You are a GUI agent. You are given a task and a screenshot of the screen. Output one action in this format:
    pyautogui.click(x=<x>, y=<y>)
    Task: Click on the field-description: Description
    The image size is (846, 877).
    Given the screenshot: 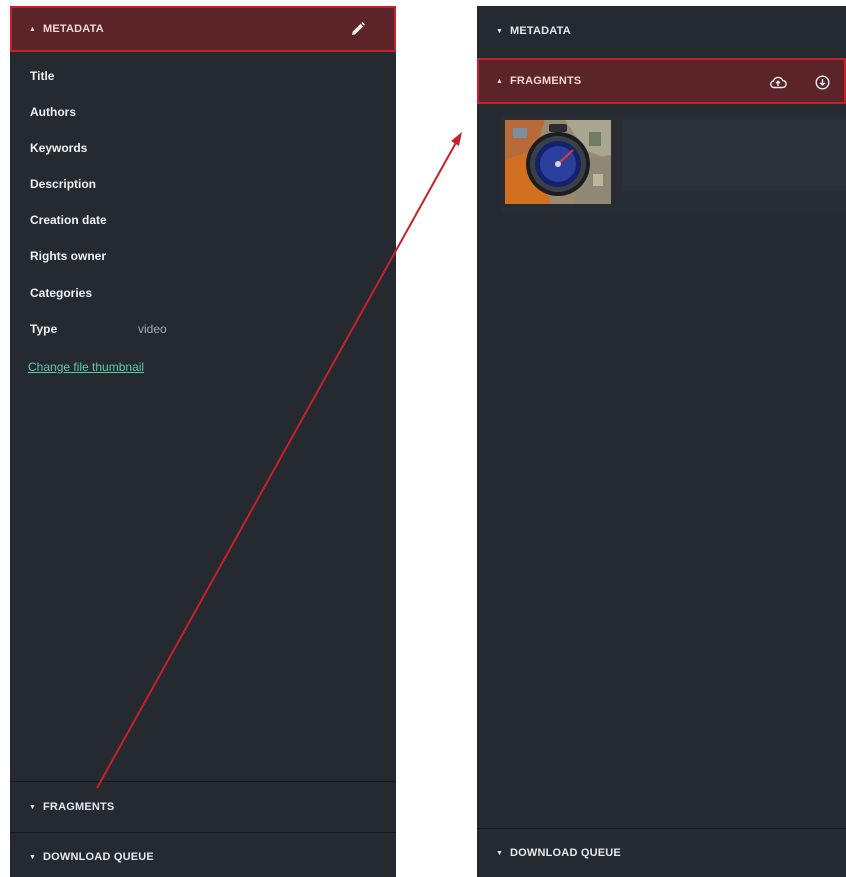 What is the action you would take?
    pyautogui.click(x=63, y=184)
    